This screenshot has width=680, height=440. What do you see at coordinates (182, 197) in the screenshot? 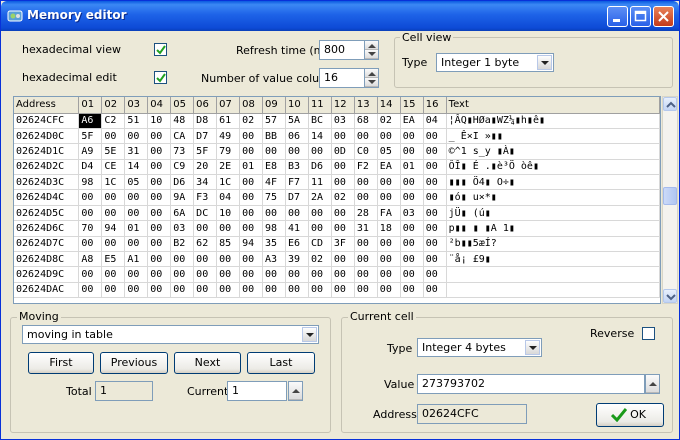
I see `byte-cell: 9A` at bounding box center [182, 197].